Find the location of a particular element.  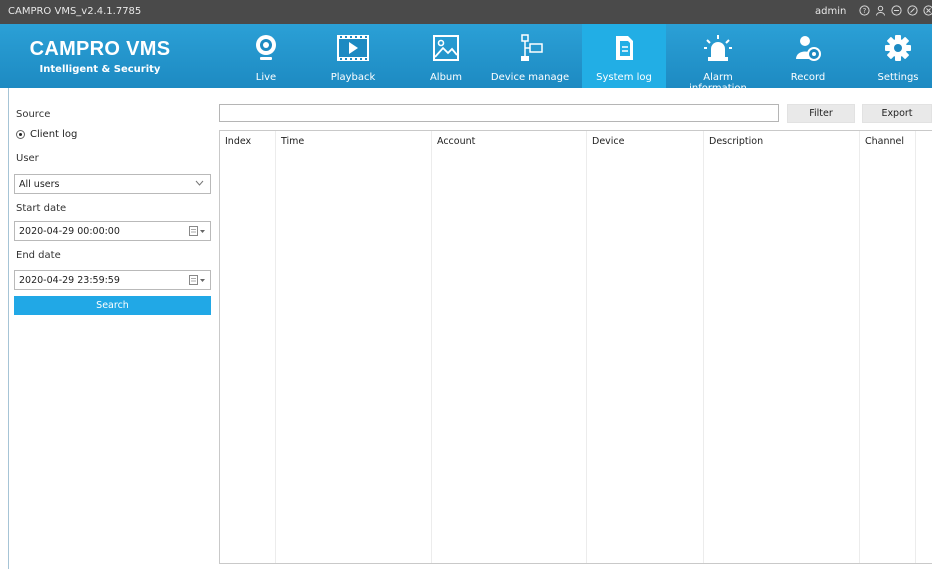

brand-name: CAMPRO VMS is located at coordinates (100, 49).